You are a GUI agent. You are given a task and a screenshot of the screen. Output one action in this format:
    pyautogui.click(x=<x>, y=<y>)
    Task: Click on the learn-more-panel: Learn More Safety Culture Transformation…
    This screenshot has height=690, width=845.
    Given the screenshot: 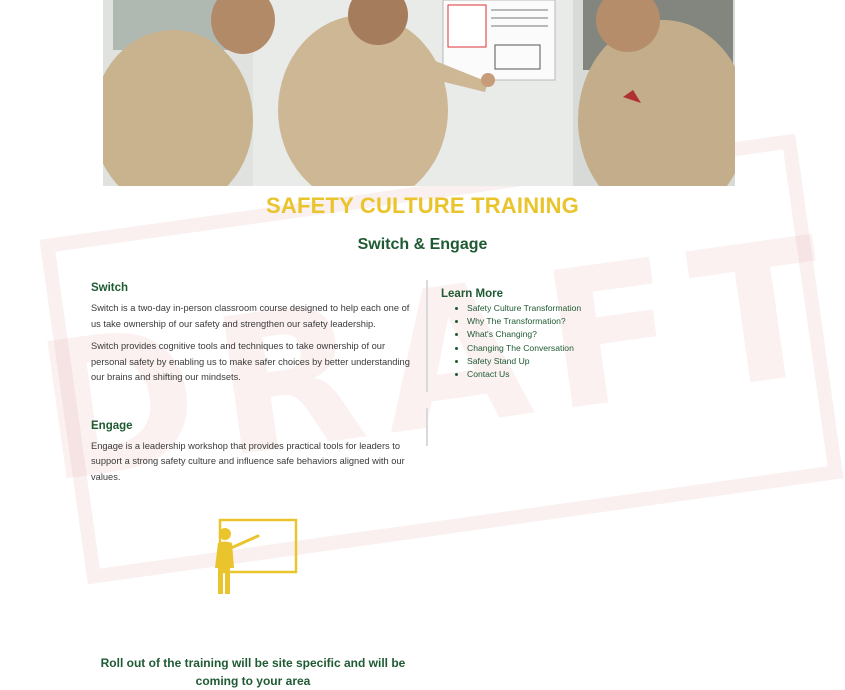 What is the action you would take?
    pyautogui.click(x=511, y=334)
    